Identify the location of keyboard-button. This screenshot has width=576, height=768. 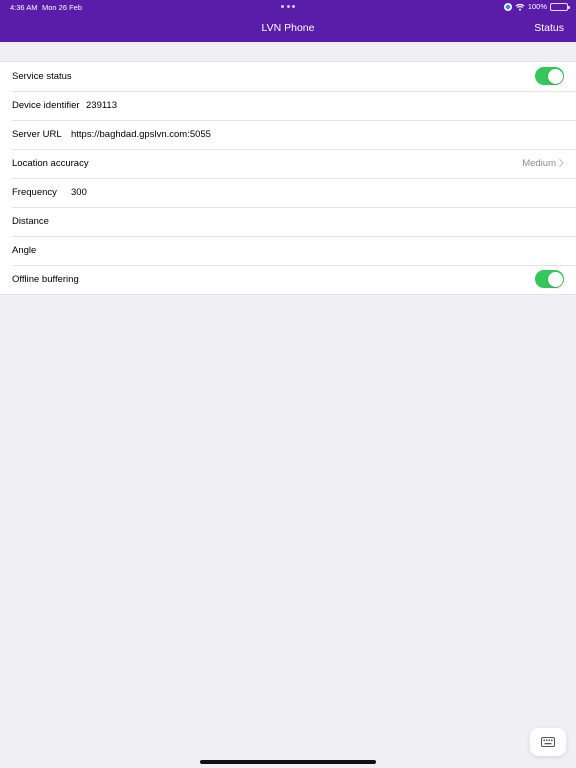
(548, 742).